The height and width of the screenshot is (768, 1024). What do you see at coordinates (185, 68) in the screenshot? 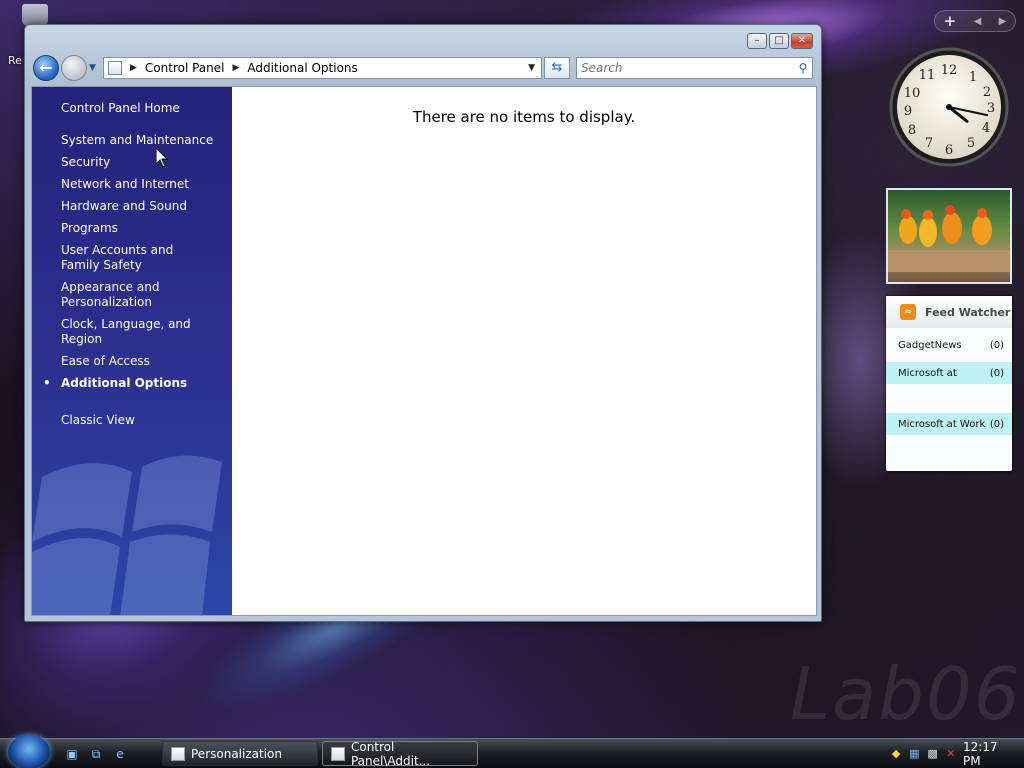
I see `breadcrumb-control-panel: Control Panel` at bounding box center [185, 68].